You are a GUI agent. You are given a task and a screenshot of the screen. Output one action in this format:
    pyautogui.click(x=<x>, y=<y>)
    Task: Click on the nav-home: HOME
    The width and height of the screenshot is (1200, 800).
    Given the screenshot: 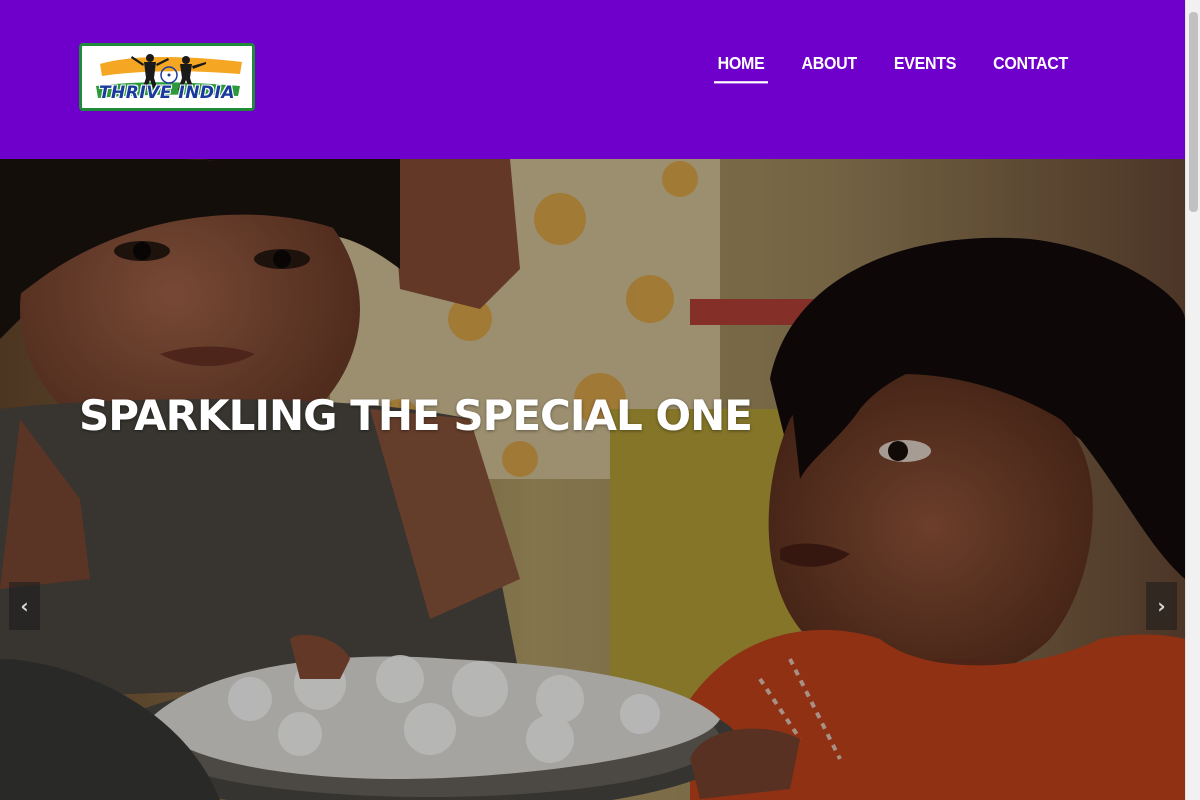 What is the action you would take?
    pyautogui.click(x=741, y=68)
    